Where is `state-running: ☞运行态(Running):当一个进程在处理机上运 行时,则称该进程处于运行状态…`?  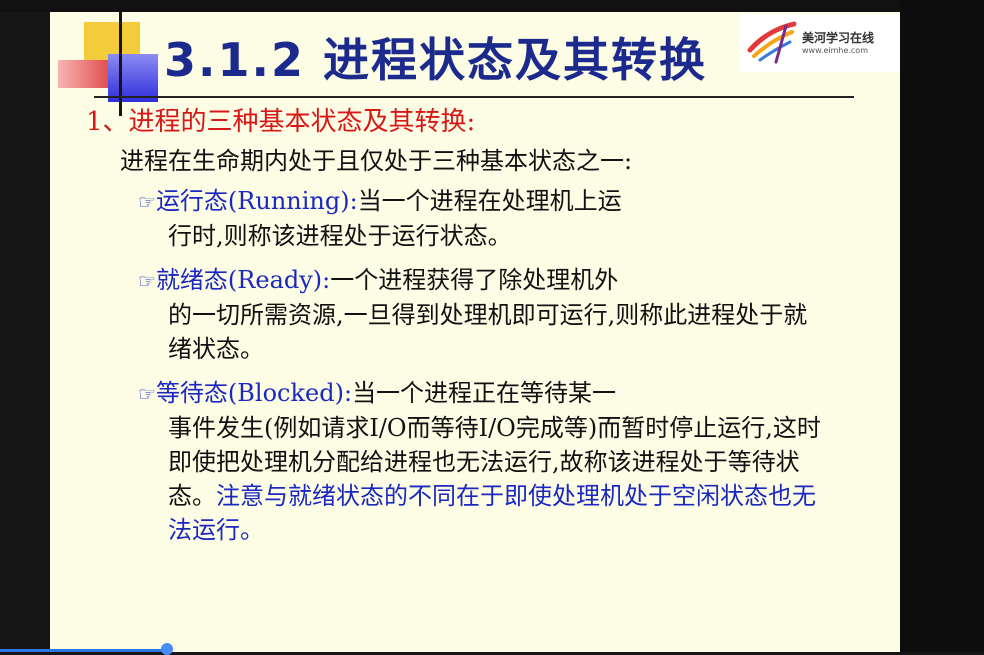 state-running: ☞运行态(Running):当一个进程在处理机上运 行时,则称该进程处于运行状态… is located at coordinates (483, 218).